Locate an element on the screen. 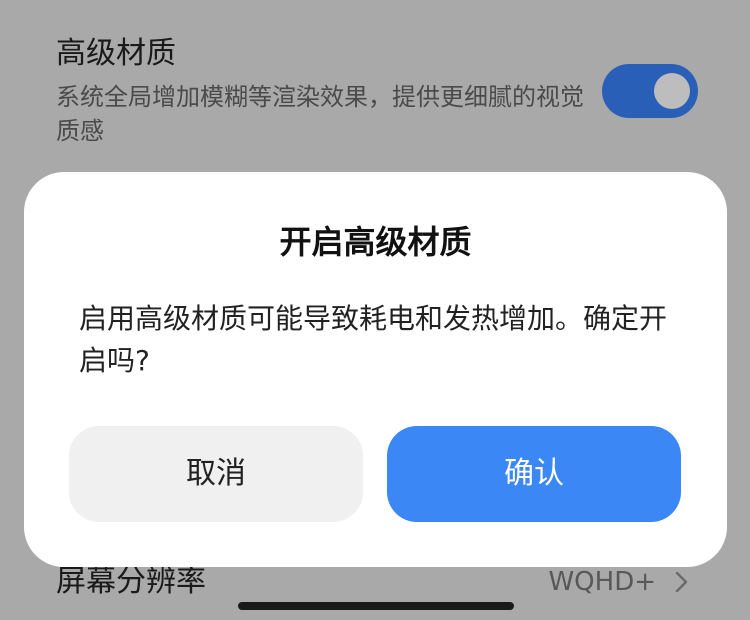  confirm-button: 确认 is located at coordinates (534, 474).